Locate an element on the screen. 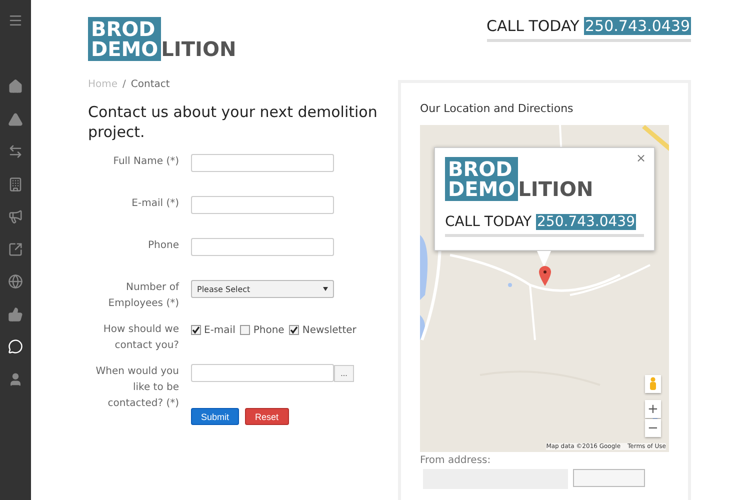 The height and width of the screenshot is (500, 740). date-field is located at coordinates (262, 373).